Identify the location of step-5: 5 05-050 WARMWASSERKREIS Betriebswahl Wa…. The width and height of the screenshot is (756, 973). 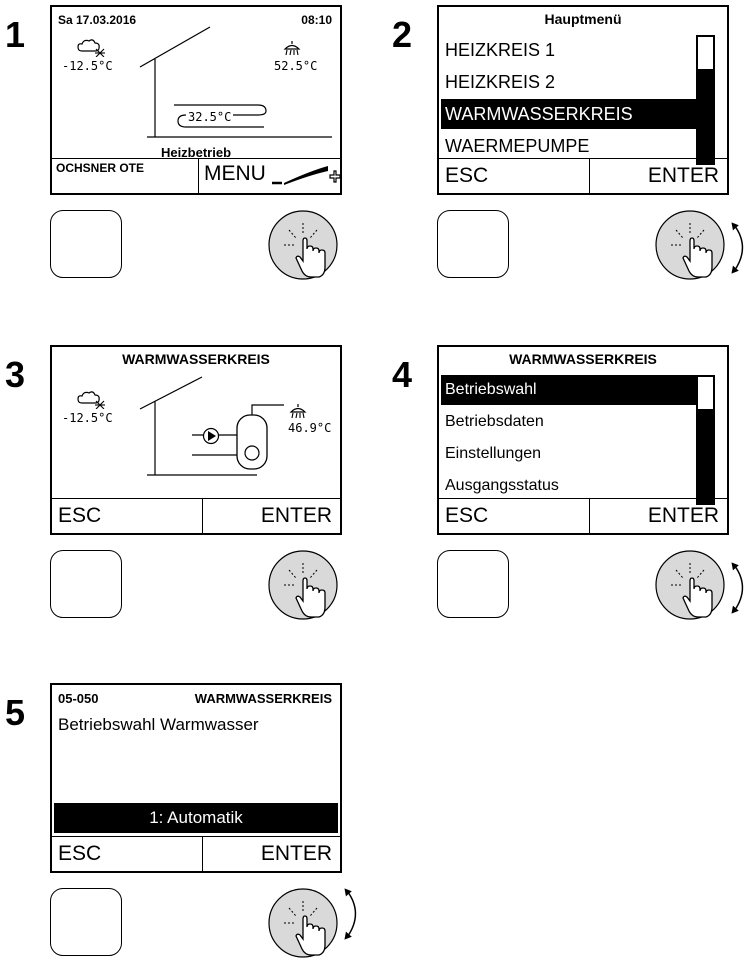
(180, 828).